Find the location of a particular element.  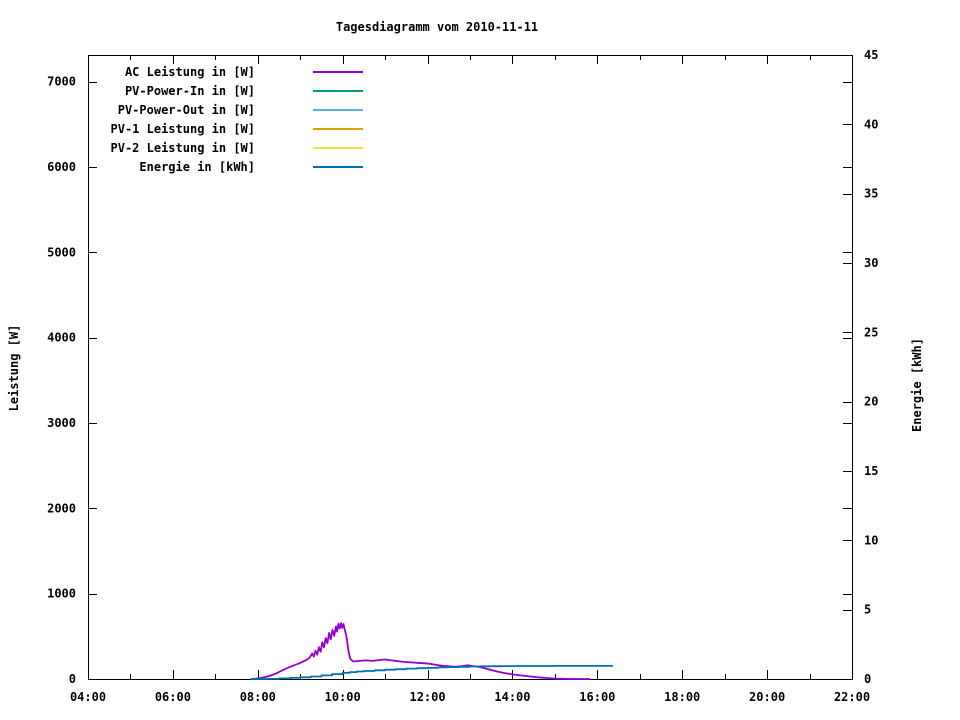

y-tick-label: 6000 is located at coordinates (61, 167).